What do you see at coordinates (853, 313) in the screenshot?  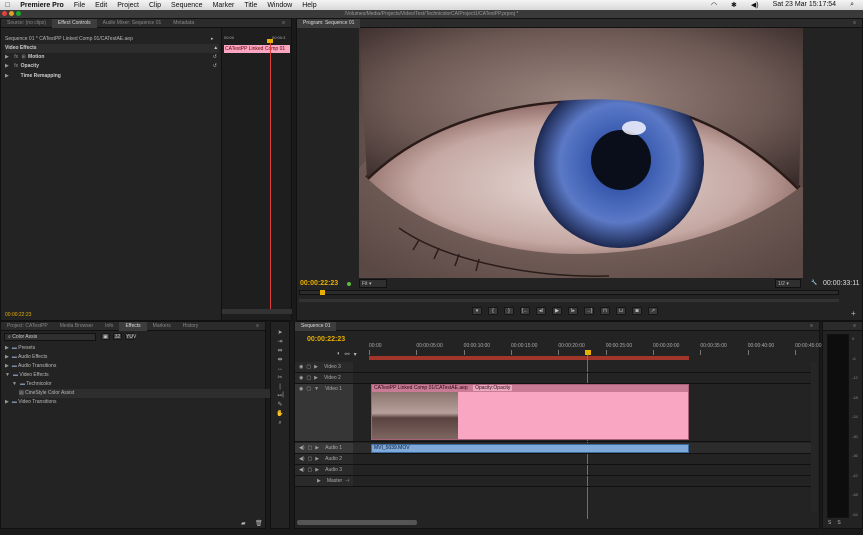 I see `add-button-icon: +` at bounding box center [853, 313].